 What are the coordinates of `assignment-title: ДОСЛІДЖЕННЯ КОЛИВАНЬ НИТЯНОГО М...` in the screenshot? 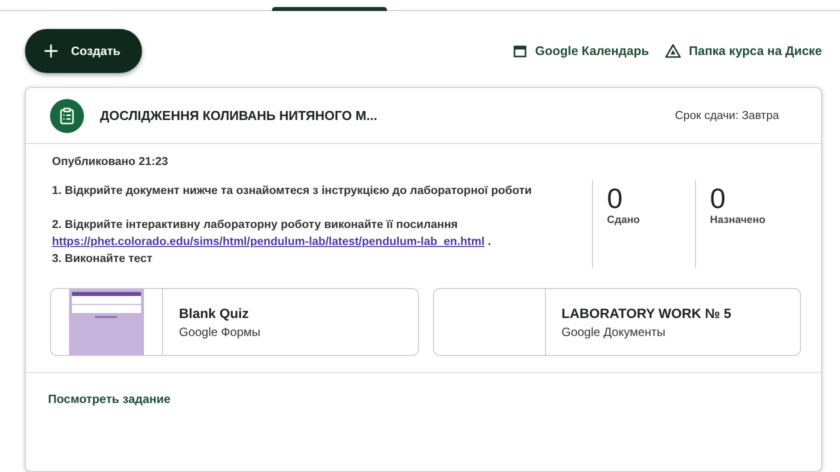 It's located at (239, 115).